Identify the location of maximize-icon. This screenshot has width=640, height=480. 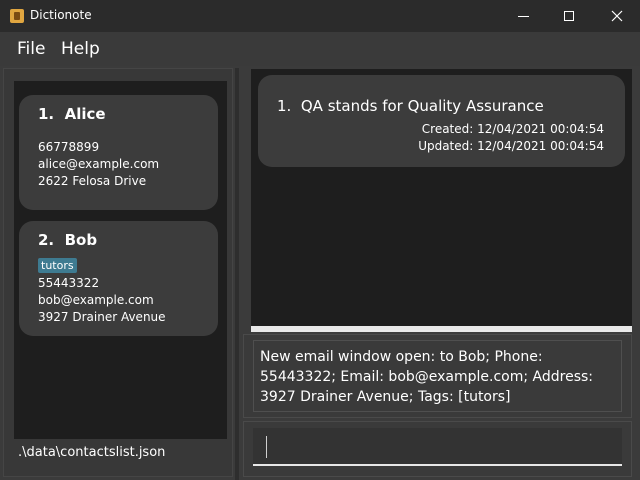
(569, 16).